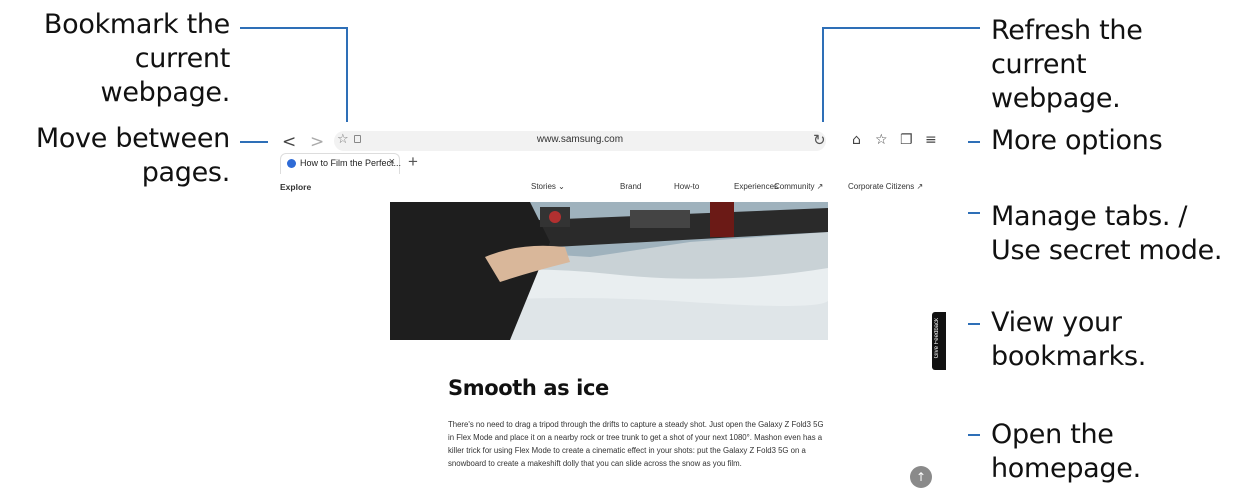 This screenshot has width=1240, height=500. I want to click on callout-move-line2: pages., so click(186, 172).